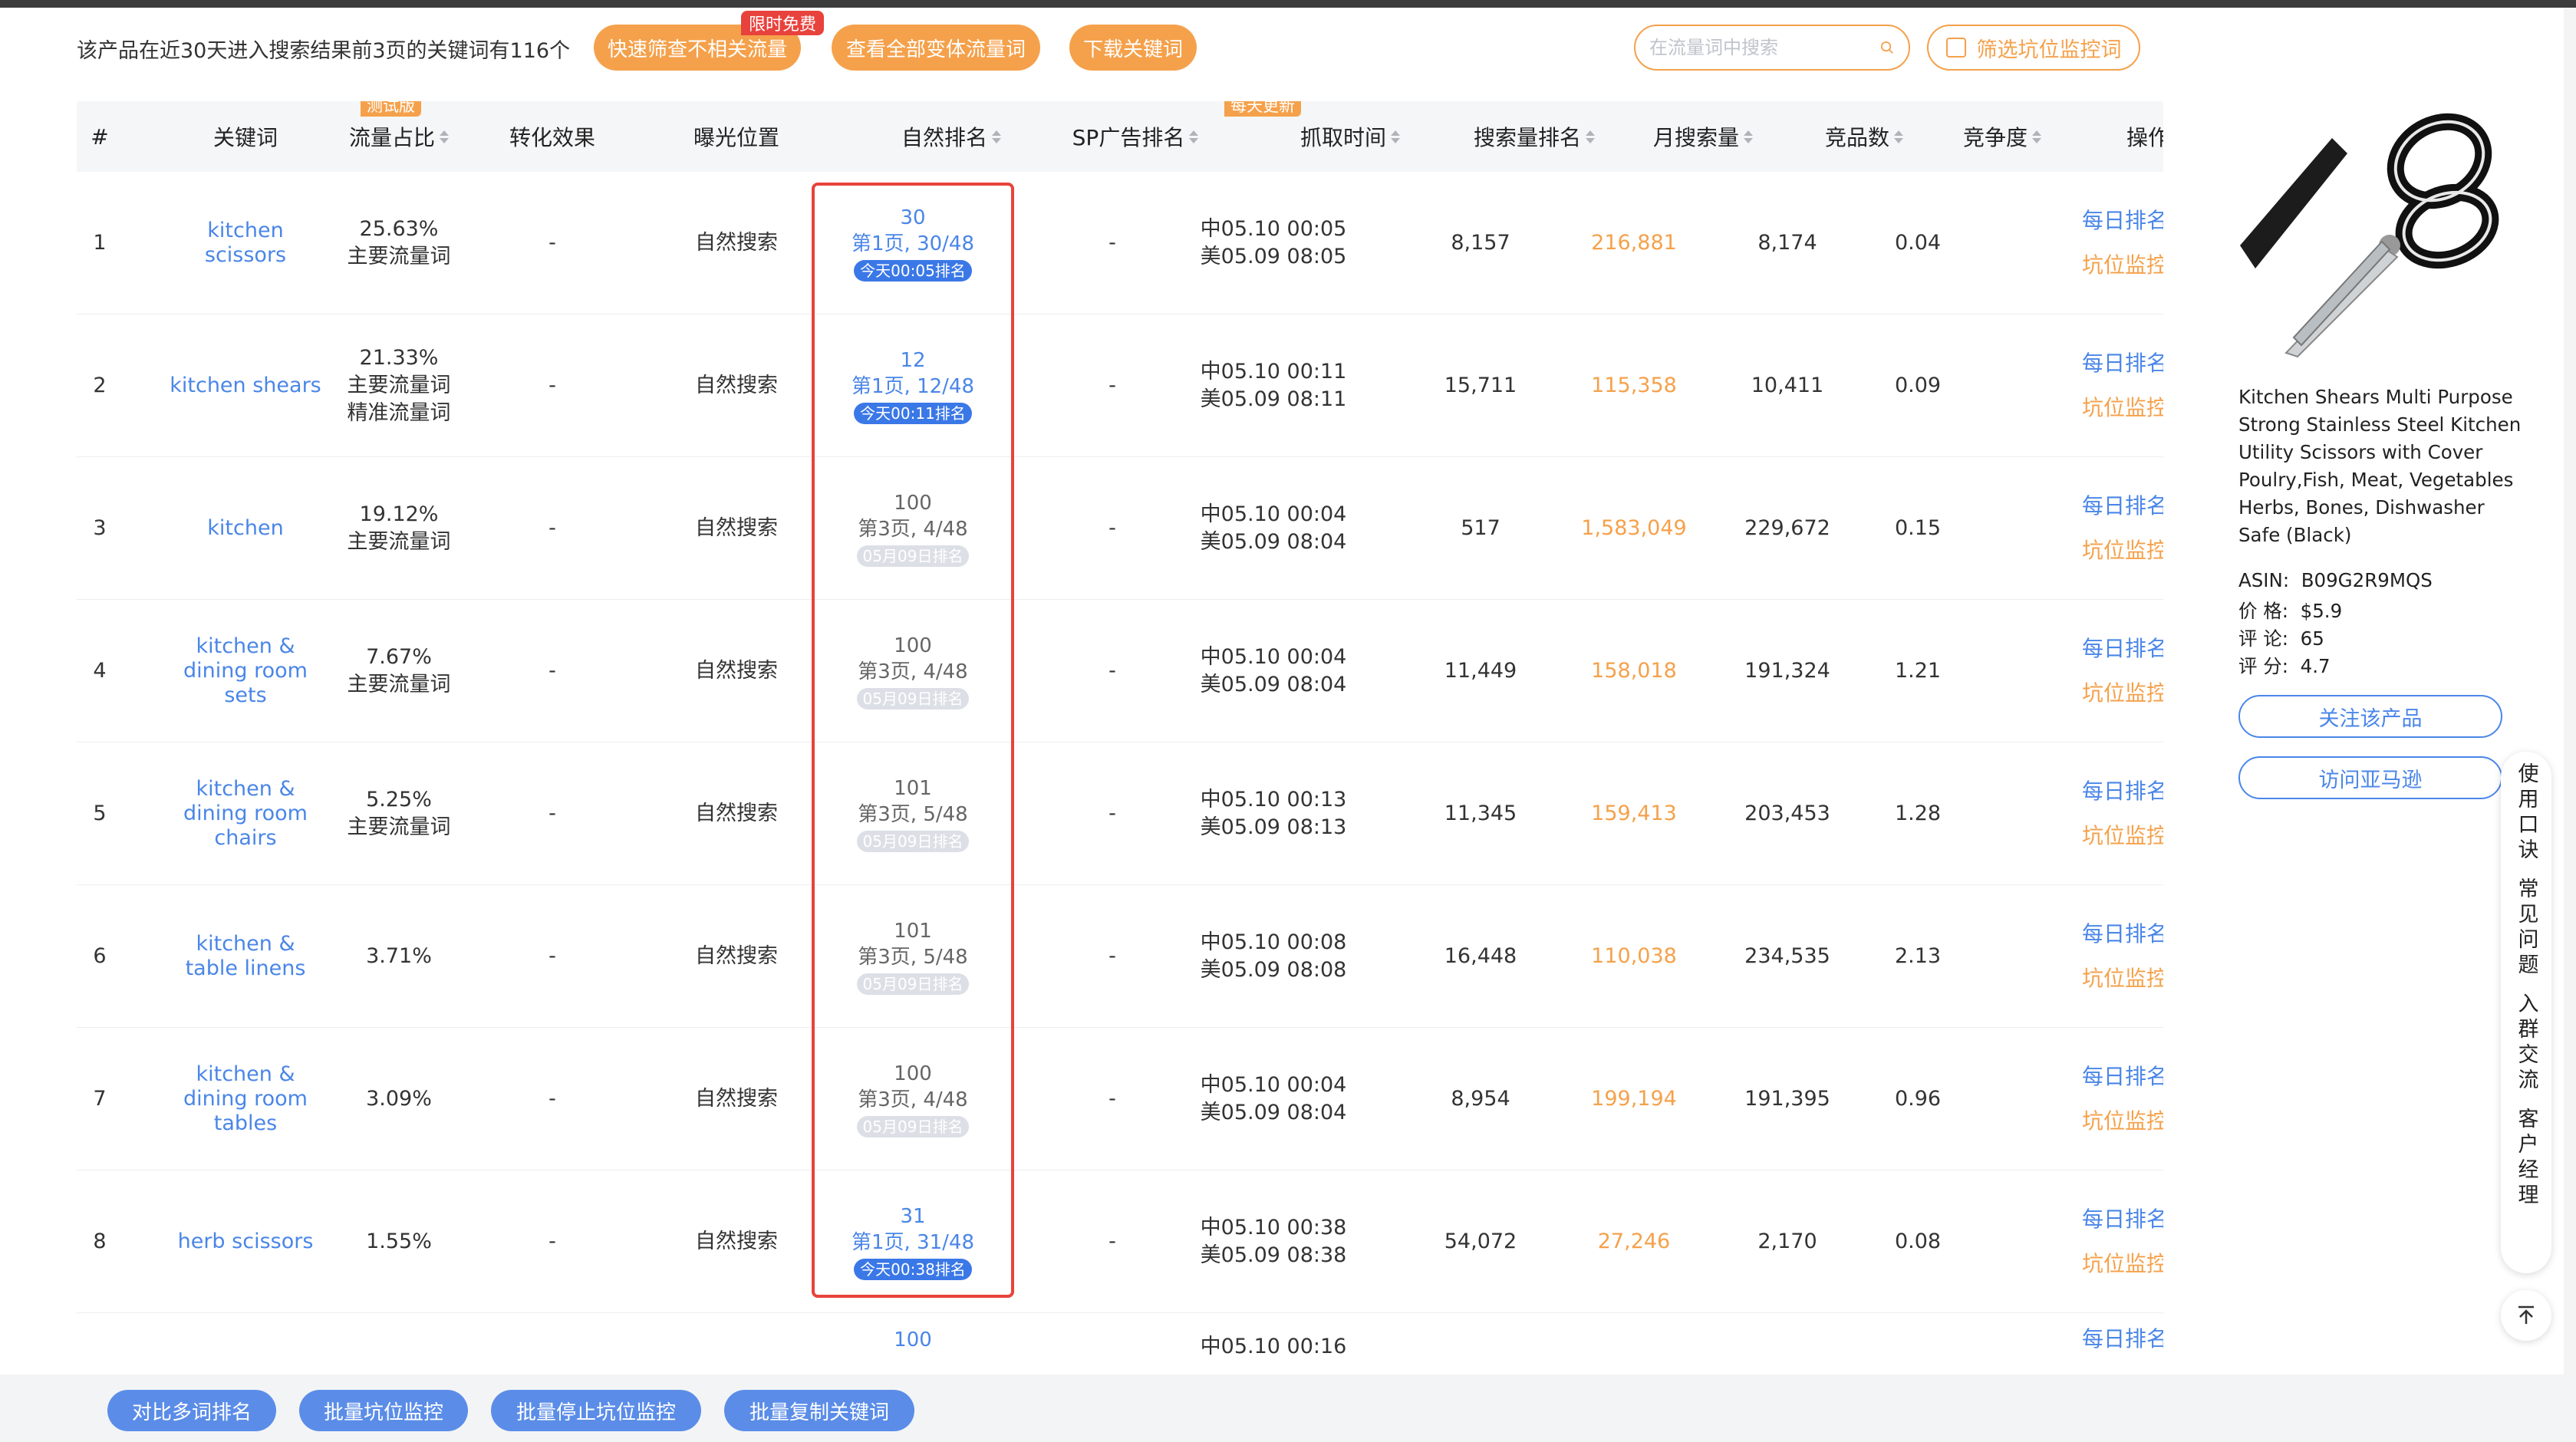 The height and width of the screenshot is (1442, 2576). I want to click on row-index: 4, so click(100, 671).